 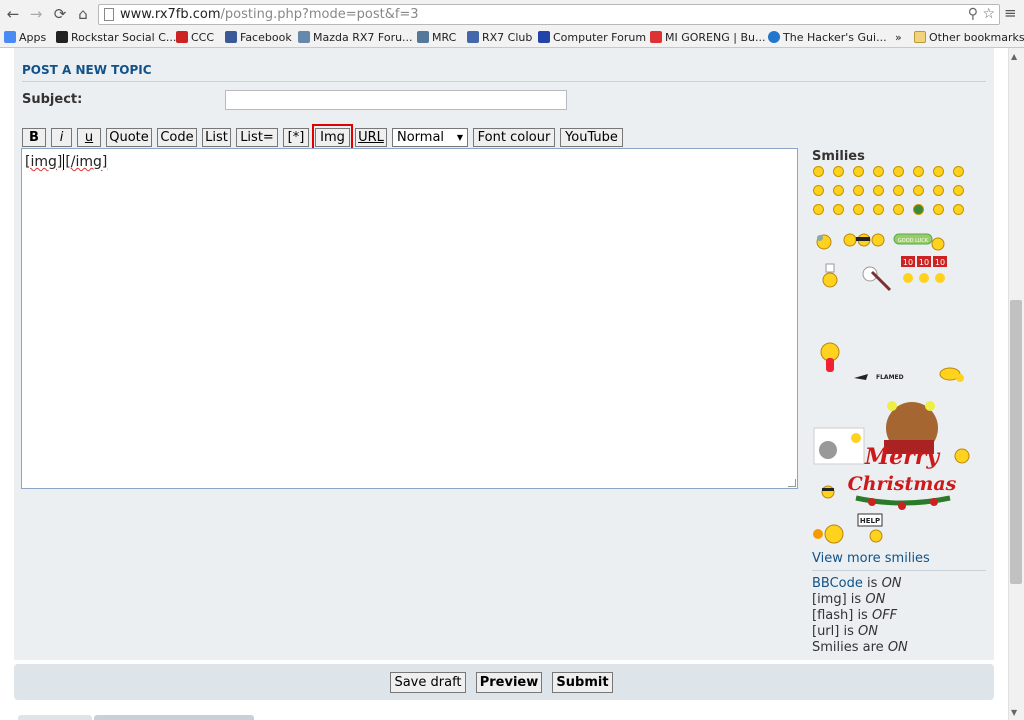 What do you see at coordinates (864, 240) in the screenshot?
I see `smiley-cool` at bounding box center [864, 240].